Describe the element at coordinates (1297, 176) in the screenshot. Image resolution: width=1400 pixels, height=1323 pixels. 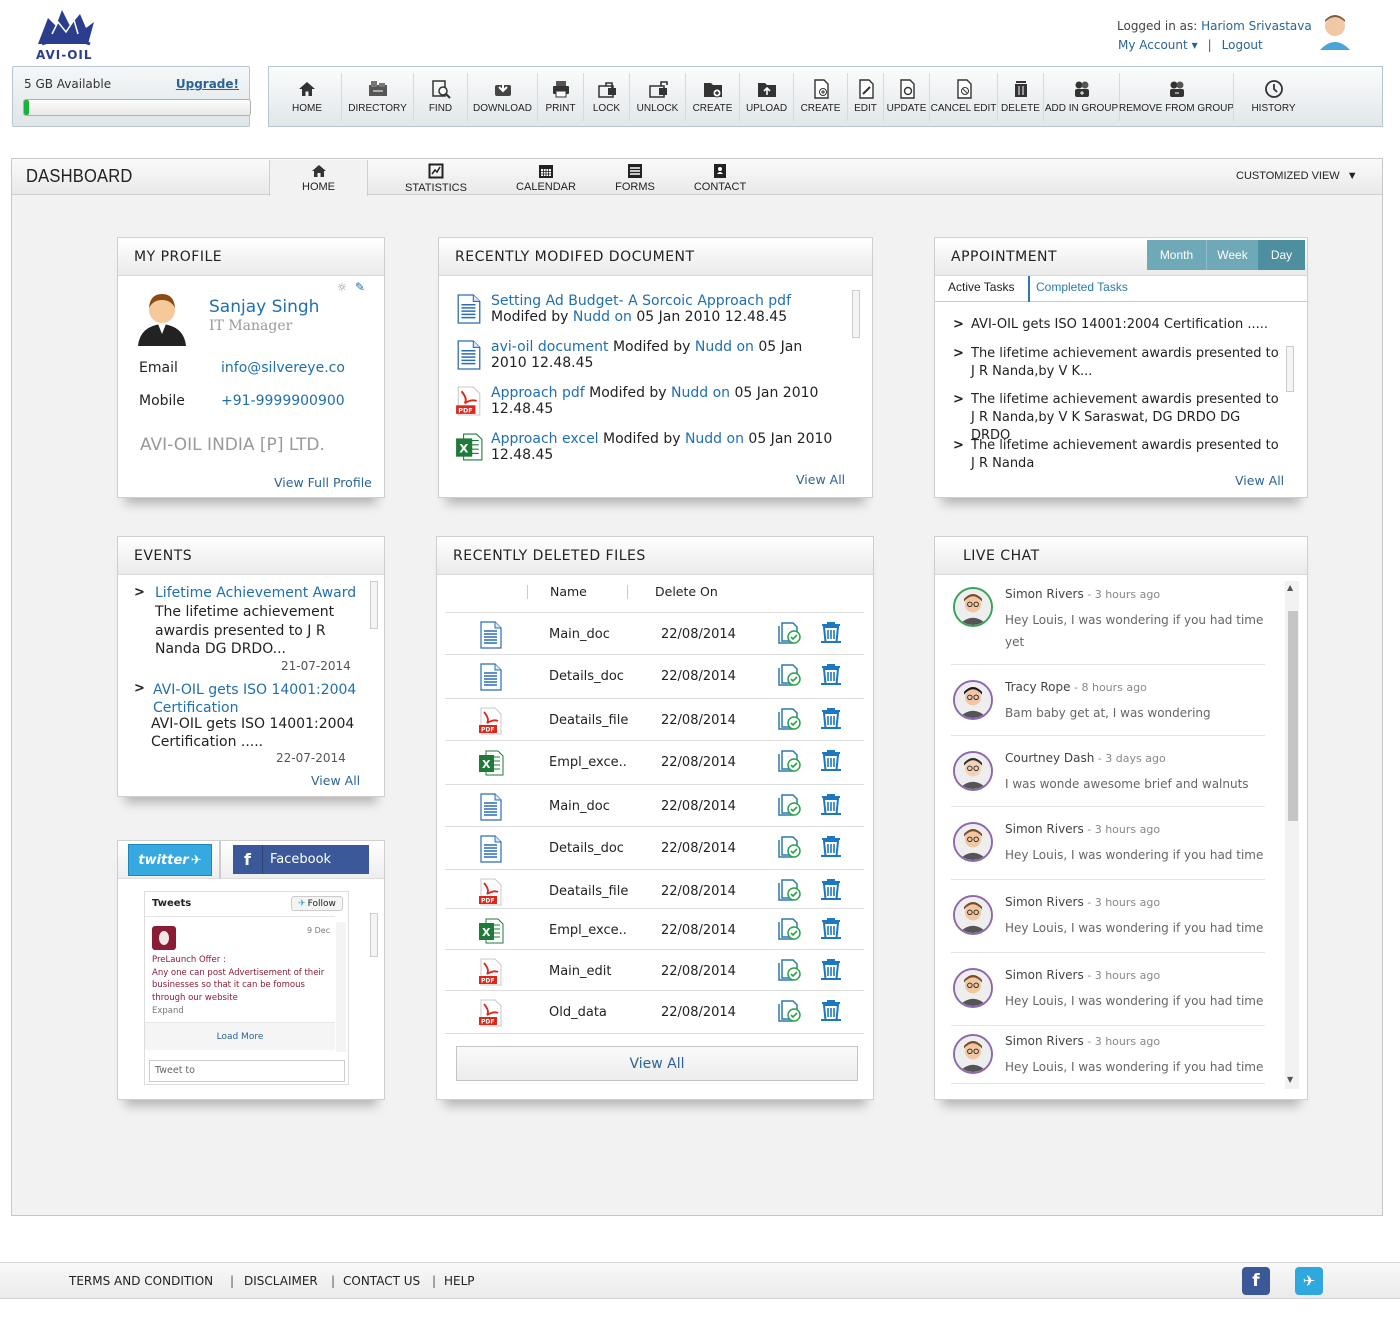
I see `customized-view-dropdown: CUSTOMIZED VIEW ▼` at that location.